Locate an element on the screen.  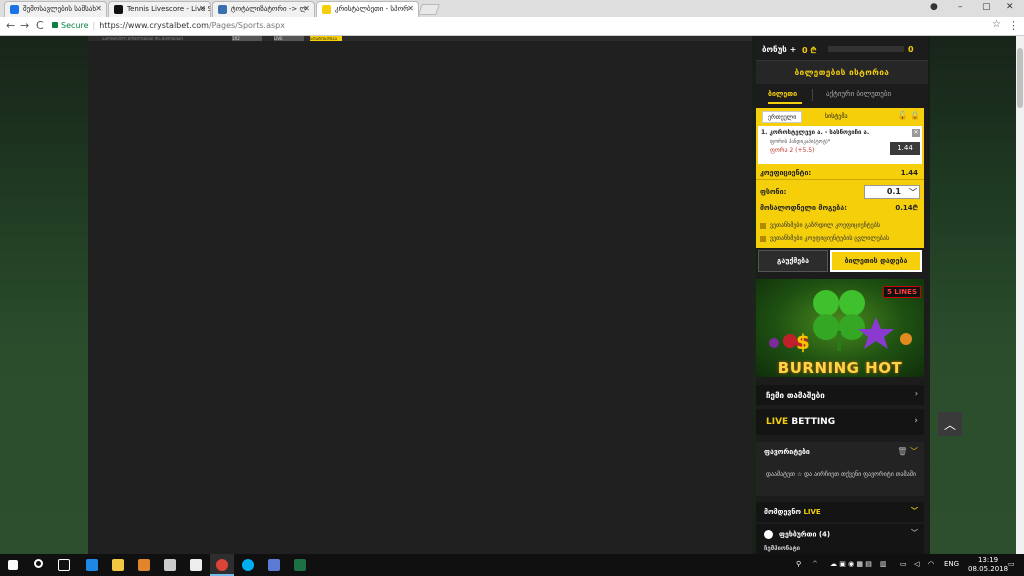
edge-icon is located at coordinates (92, 565).